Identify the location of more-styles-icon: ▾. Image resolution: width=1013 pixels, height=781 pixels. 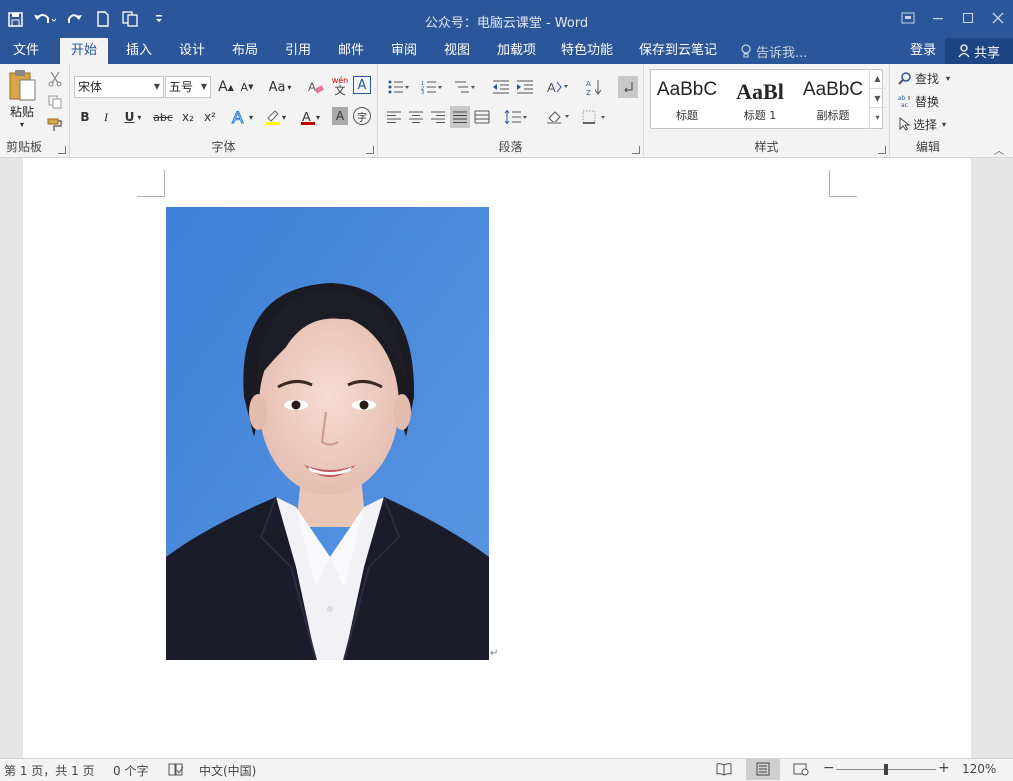
(877, 117).